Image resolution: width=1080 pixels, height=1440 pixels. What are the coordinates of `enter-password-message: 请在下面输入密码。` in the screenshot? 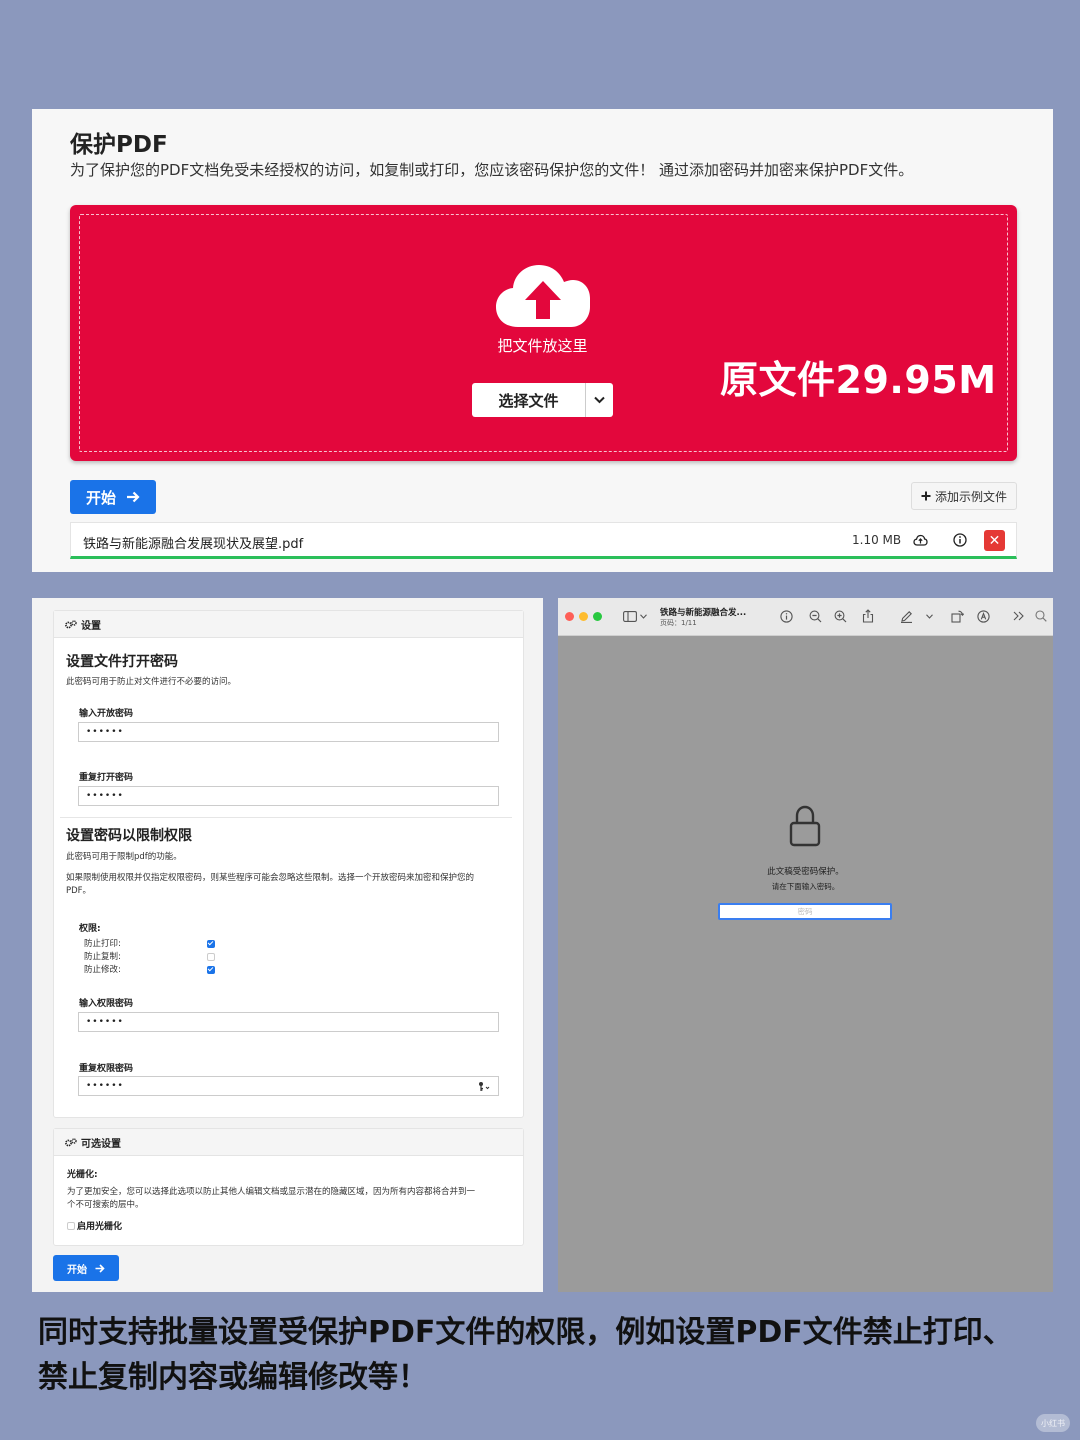 It's located at (805, 886).